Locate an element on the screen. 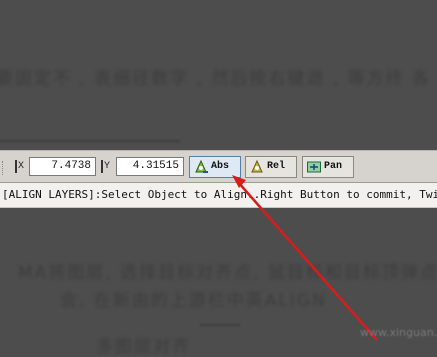 This screenshot has height=357, width=437. x-axis-label: X is located at coordinates (21, 166).